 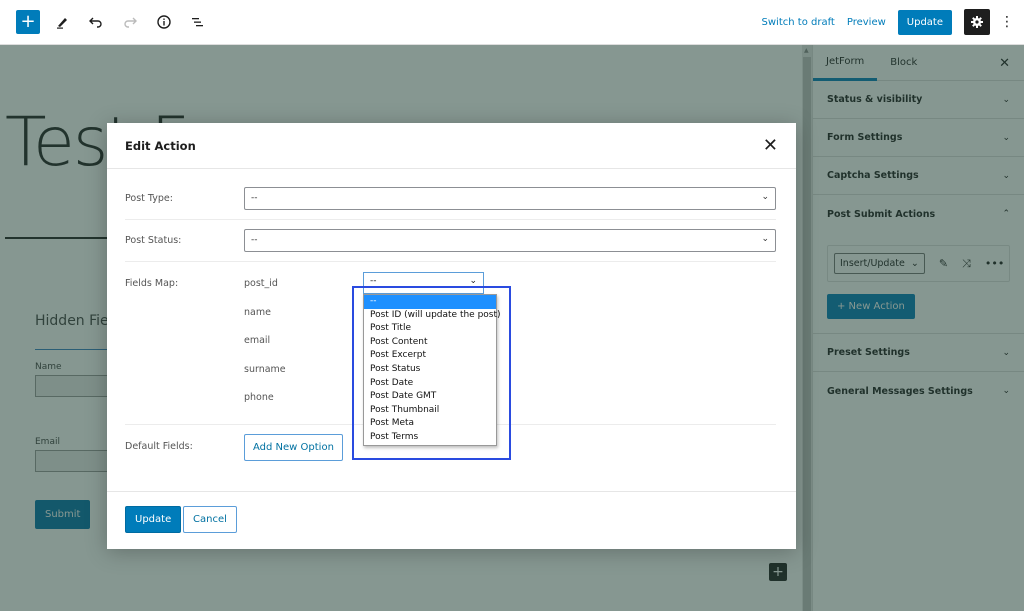 I want to click on details-button, so click(x=164, y=22).